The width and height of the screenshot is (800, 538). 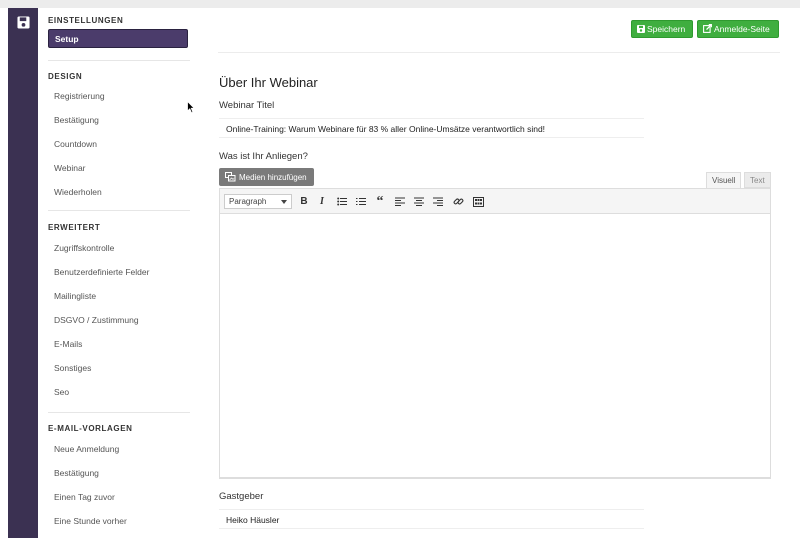 What do you see at coordinates (723, 180) in the screenshot?
I see `tab-visual: Visuell` at bounding box center [723, 180].